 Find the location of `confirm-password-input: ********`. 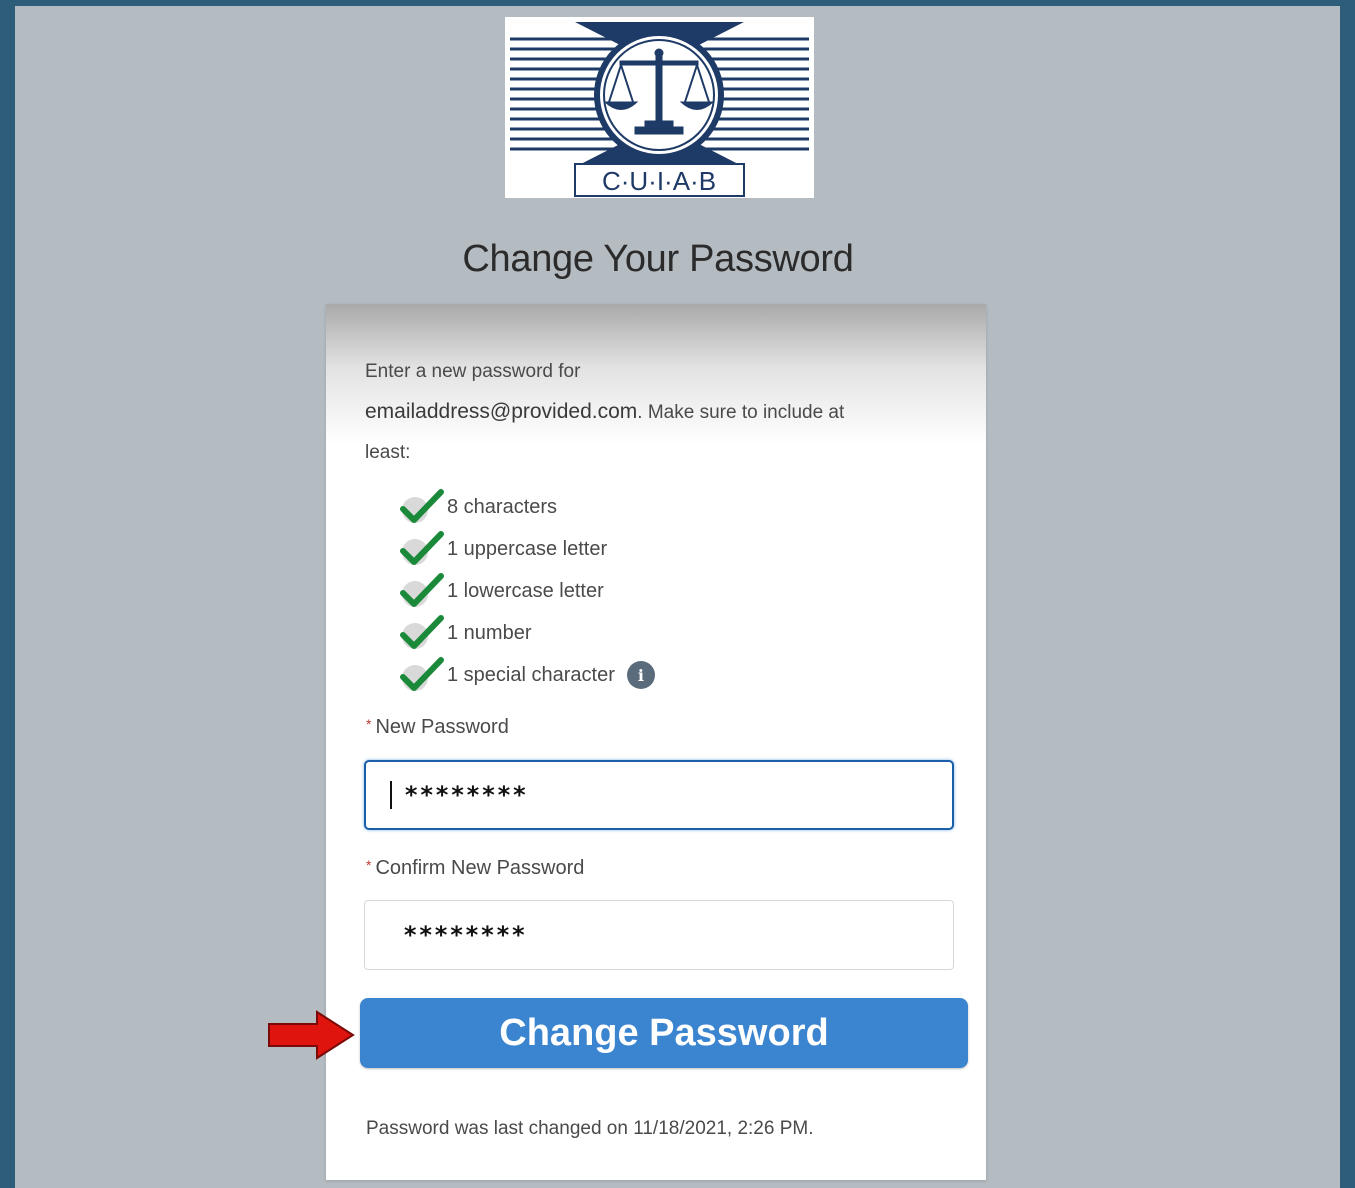

confirm-password-input: ******** is located at coordinates (659, 935).